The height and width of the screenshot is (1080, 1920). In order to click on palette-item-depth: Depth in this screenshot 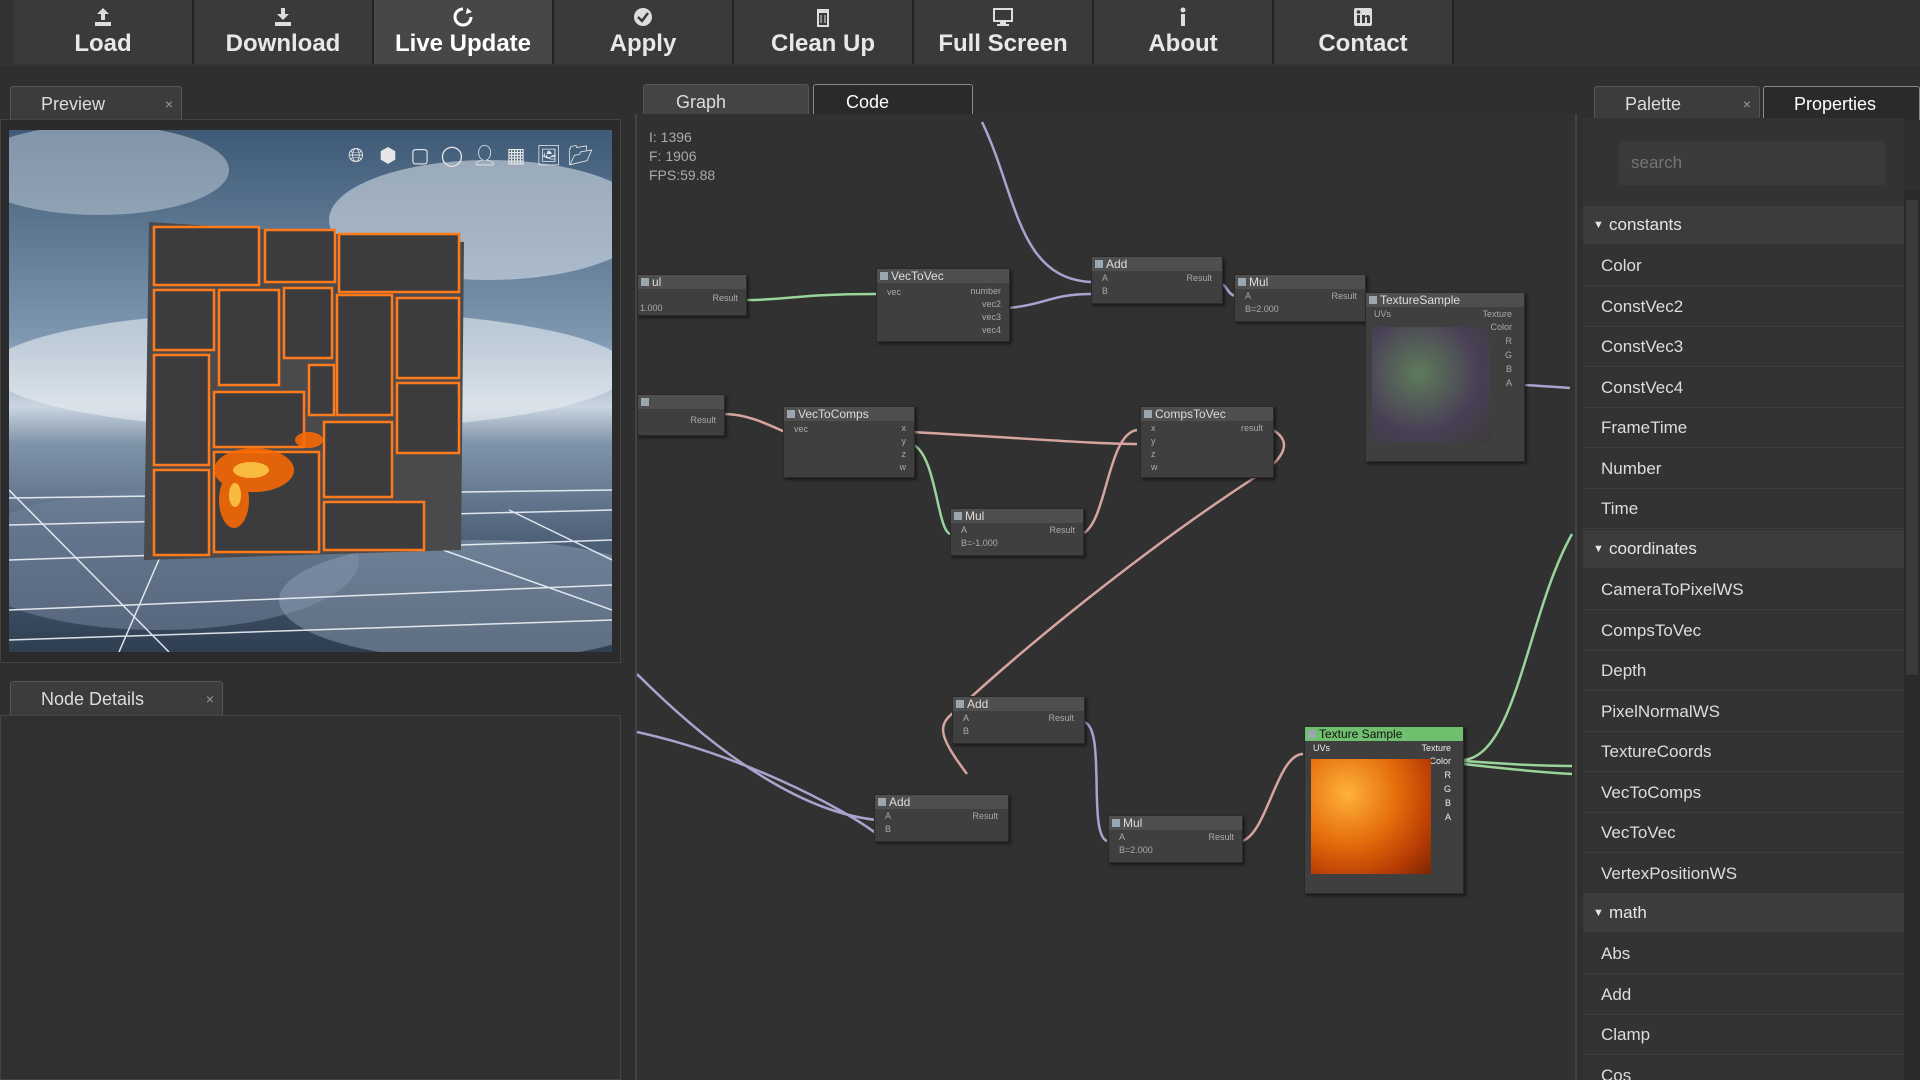, I will do `click(1743, 671)`.